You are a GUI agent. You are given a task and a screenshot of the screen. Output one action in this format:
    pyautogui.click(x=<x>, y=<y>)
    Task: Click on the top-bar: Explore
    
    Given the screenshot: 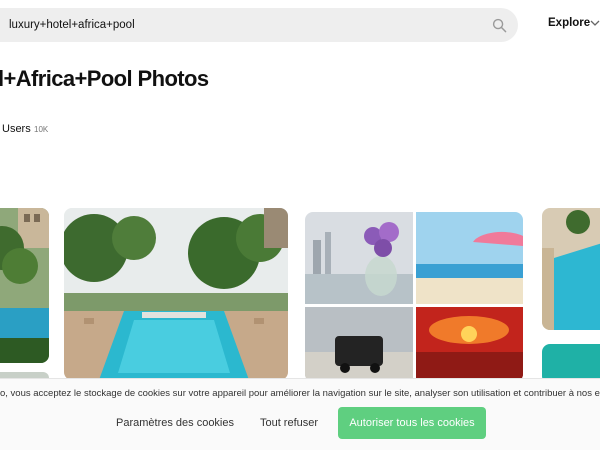 What is the action you would take?
    pyautogui.click(x=300, y=25)
    